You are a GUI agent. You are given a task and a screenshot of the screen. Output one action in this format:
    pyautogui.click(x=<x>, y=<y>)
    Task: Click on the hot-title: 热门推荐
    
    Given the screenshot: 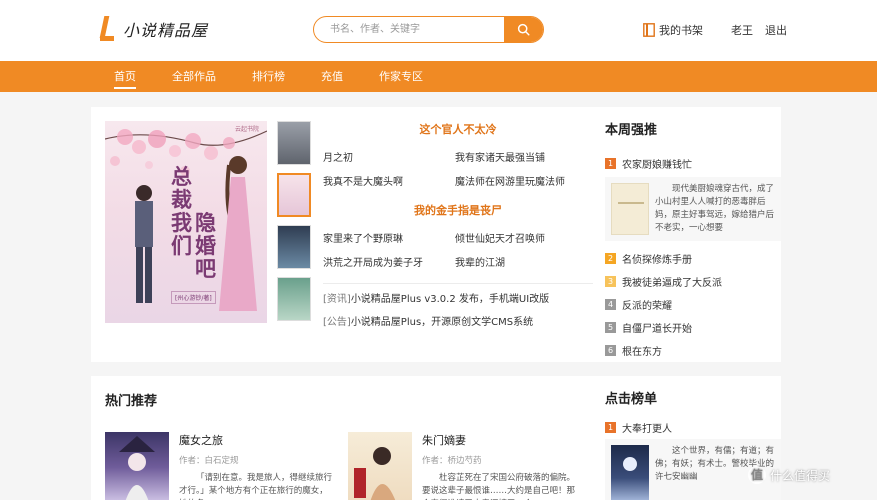 What is the action you would take?
    pyautogui.click(x=131, y=401)
    